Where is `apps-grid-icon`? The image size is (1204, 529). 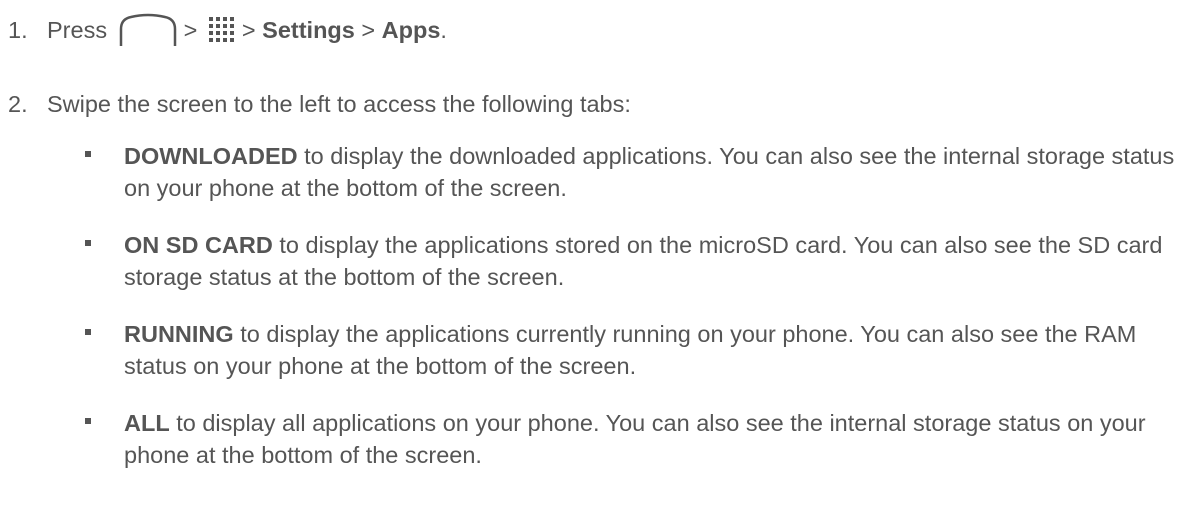 apps-grid-icon is located at coordinates (222, 30).